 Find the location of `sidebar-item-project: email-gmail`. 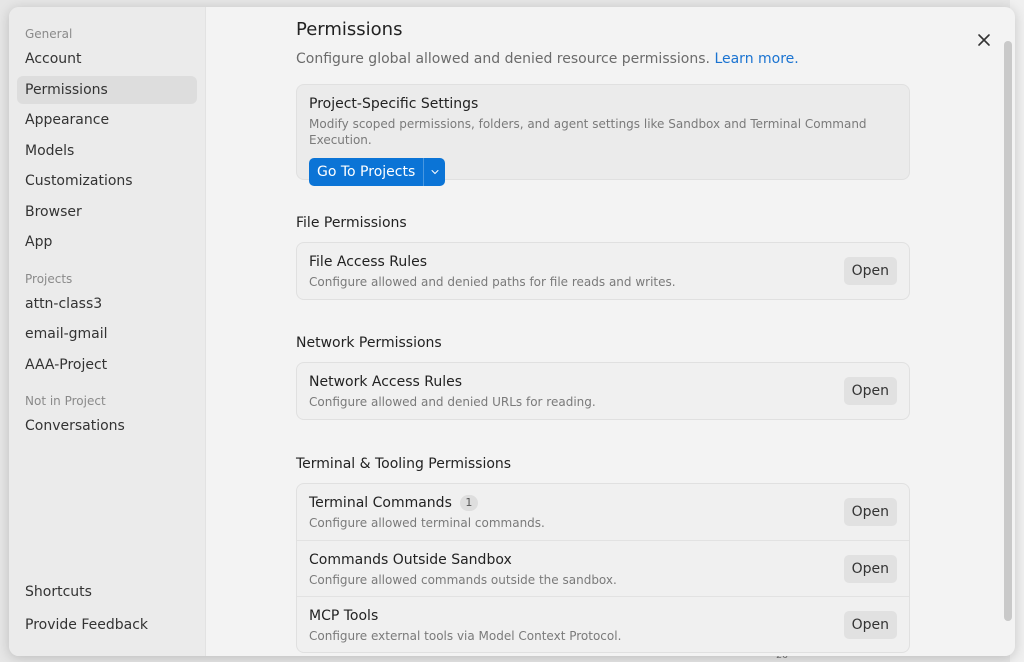

sidebar-item-project: email-gmail is located at coordinates (107, 334).